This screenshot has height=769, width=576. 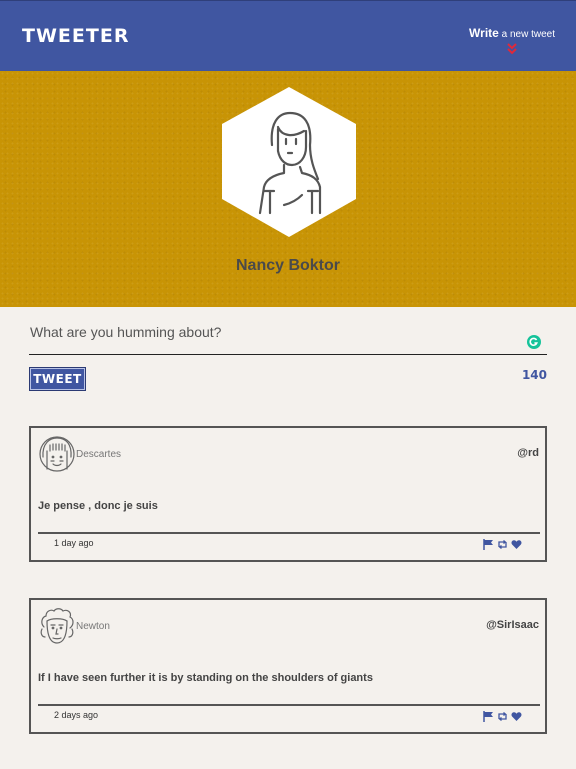 What do you see at coordinates (57, 626) in the screenshot?
I see `newton-avatar-icon` at bounding box center [57, 626].